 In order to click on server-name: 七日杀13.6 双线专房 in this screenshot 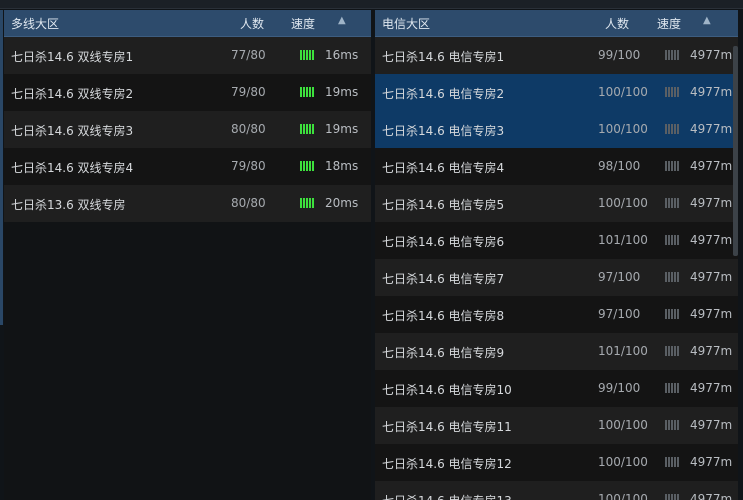, I will do `click(68, 205)`.